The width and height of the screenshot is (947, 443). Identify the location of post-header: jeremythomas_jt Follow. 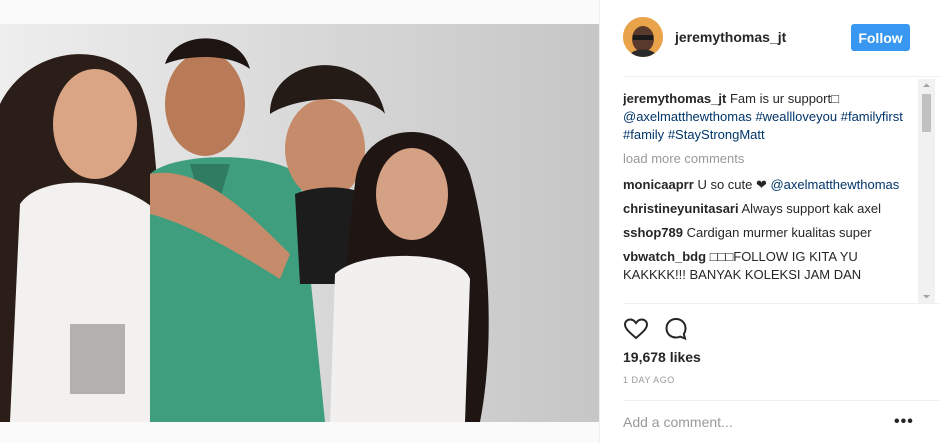
(773, 38).